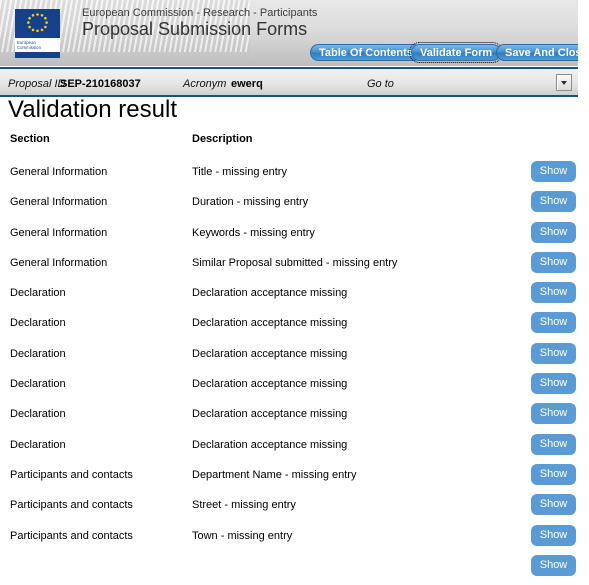  Describe the element at coordinates (456, 52) in the screenshot. I see `validate-form-button: Validate Form` at that location.